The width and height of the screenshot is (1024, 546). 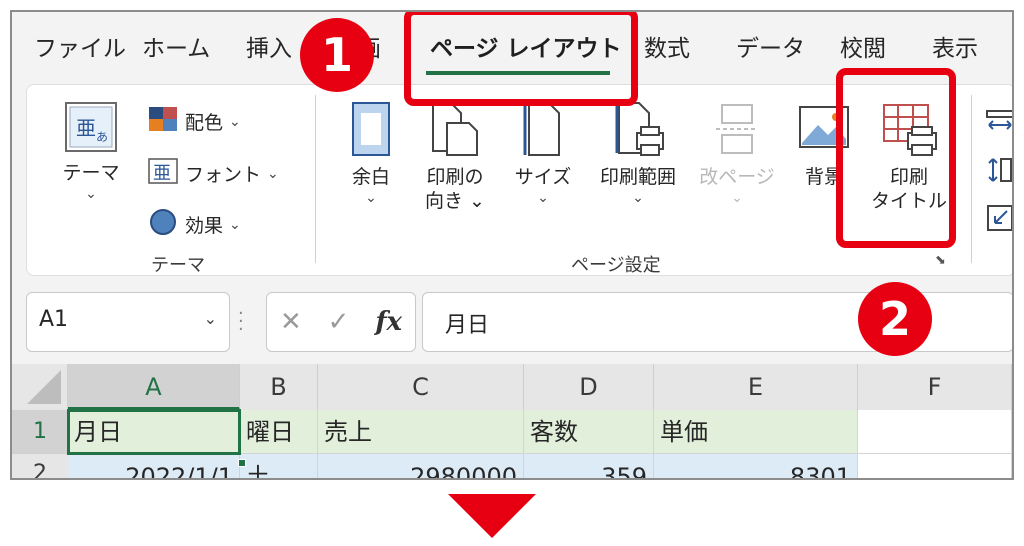 I want to click on tab-file: ファイル, so click(x=80, y=49).